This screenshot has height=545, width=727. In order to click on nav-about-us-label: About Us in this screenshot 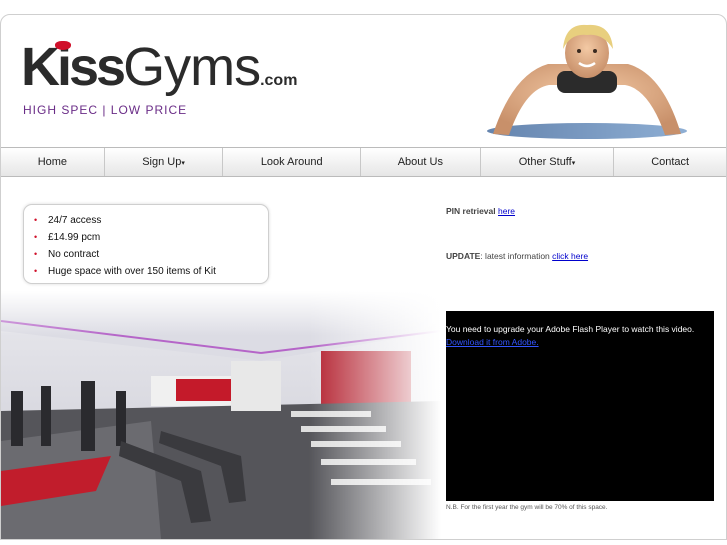, I will do `click(420, 162)`.